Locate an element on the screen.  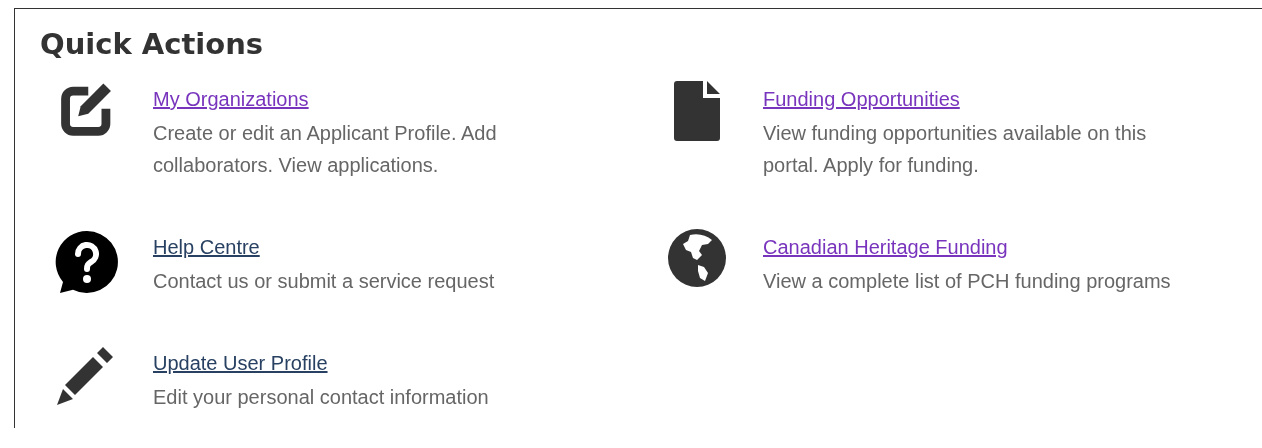
action-link: Canadian Heritage Funding is located at coordinates (885, 247).